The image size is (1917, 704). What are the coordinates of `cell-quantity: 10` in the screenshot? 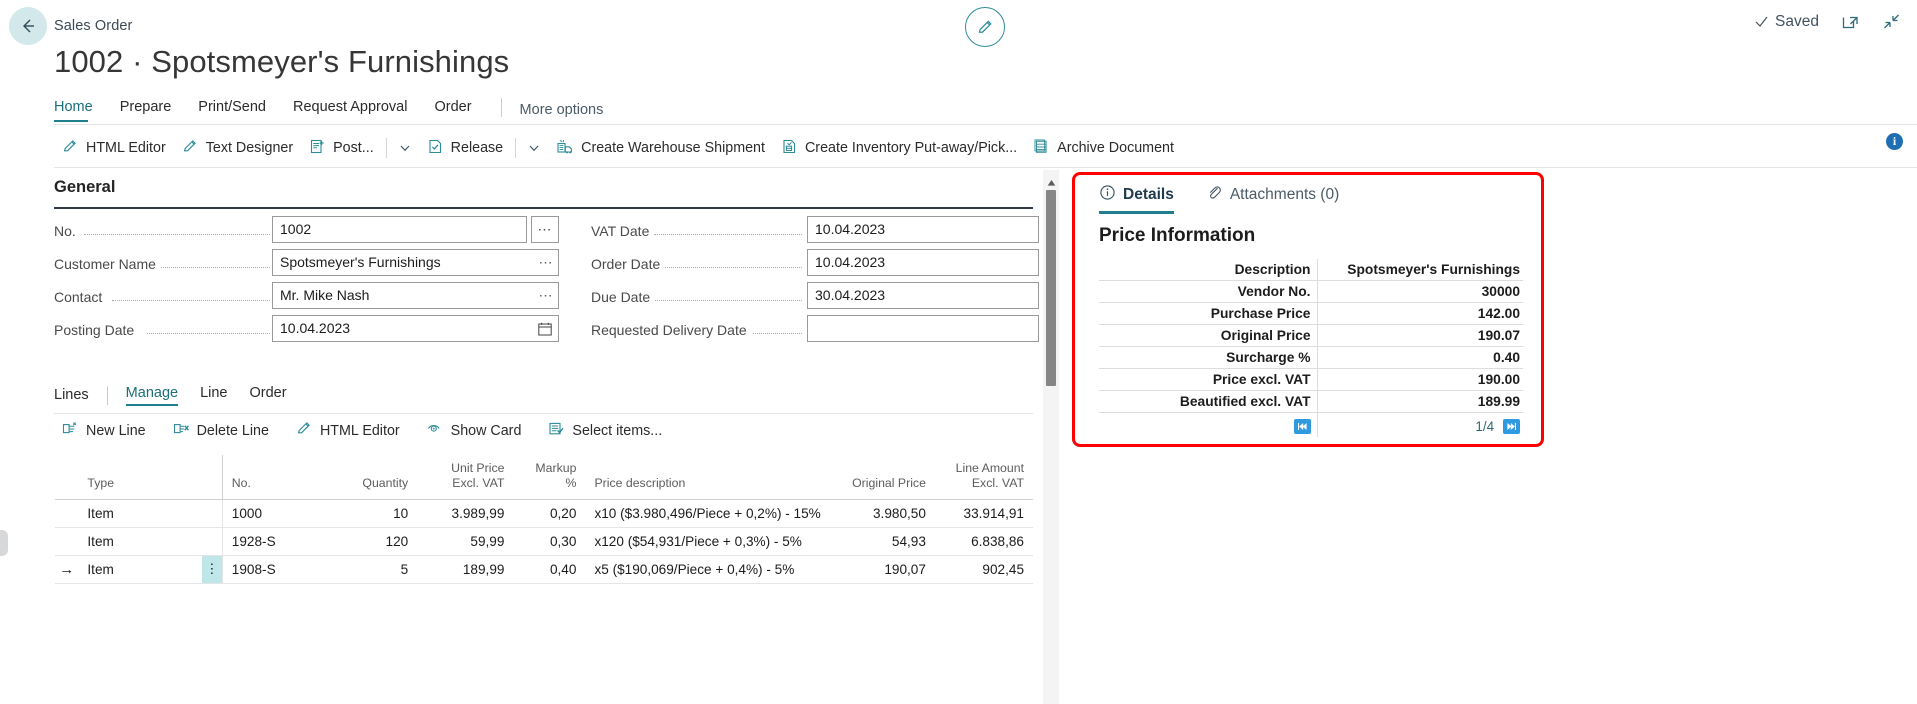 It's located at (370, 513).